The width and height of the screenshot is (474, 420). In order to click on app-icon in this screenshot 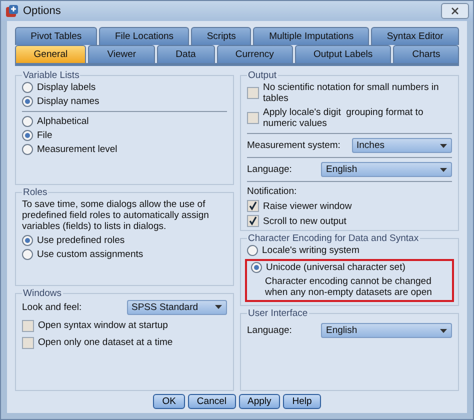, I will do `click(12, 11)`.